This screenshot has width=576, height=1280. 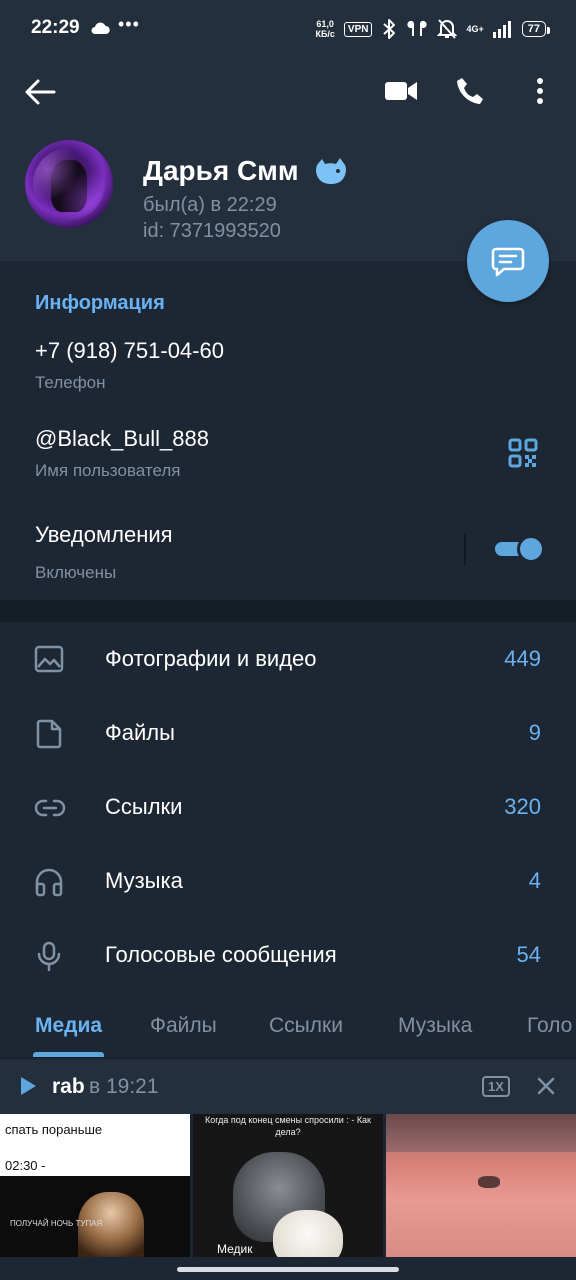 I want to click on home-gesture-bar, so click(x=288, y=1269).